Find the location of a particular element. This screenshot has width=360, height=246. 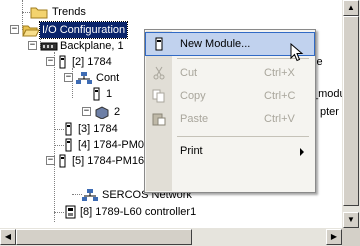

menu-item-label: Print is located at coordinates (191, 151).